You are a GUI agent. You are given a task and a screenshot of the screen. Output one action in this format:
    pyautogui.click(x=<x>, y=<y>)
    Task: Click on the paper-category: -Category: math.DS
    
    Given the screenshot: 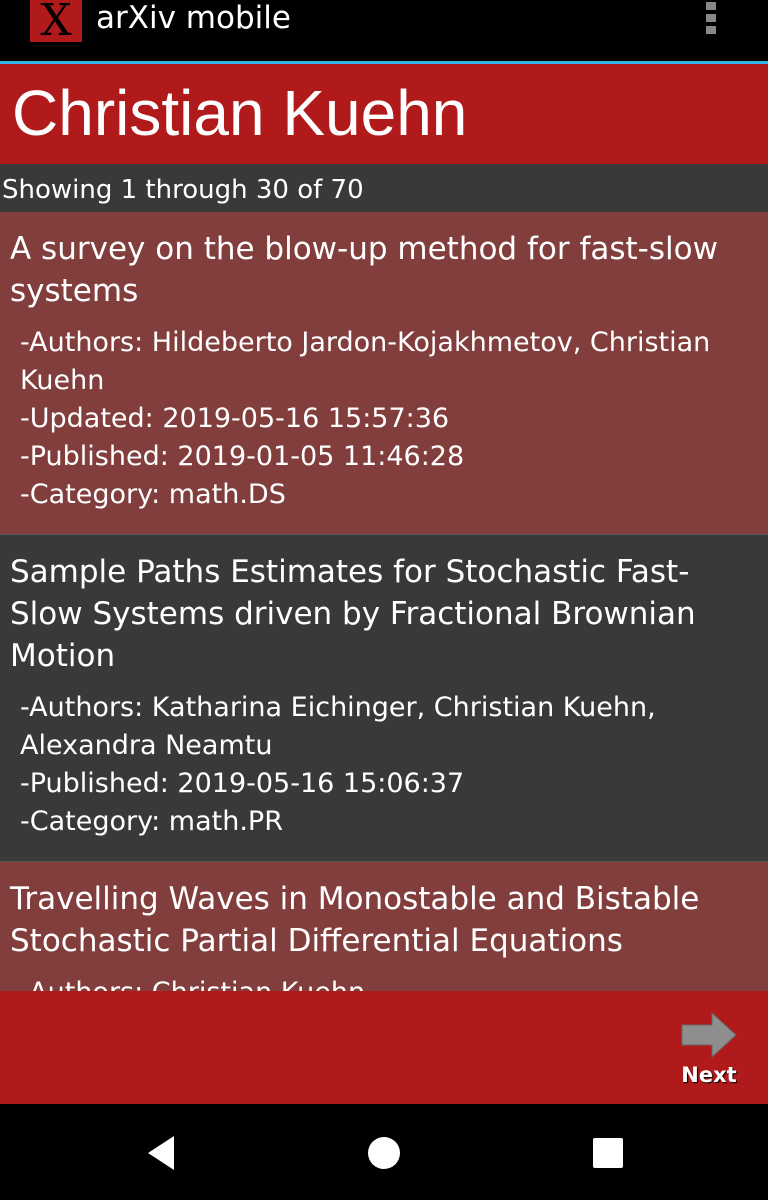 What is the action you would take?
    pyautogui.click(x=153, y=494)
    